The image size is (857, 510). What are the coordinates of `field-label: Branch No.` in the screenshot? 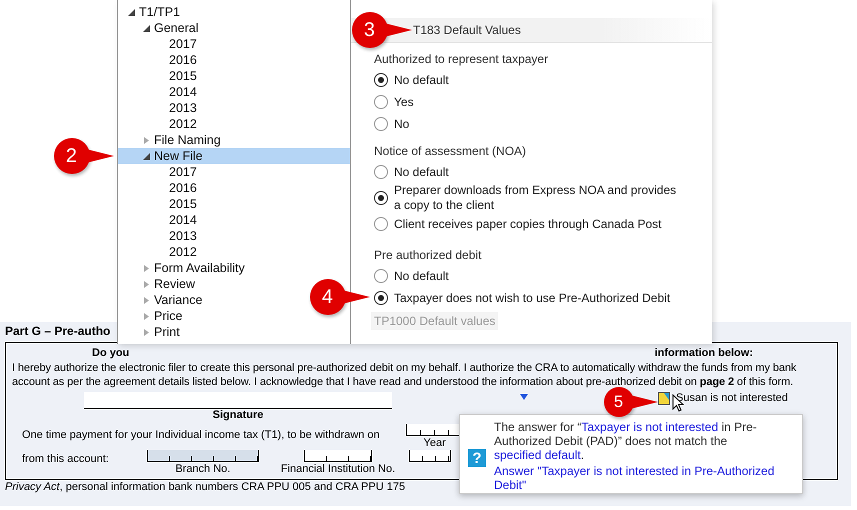 It's located at (202, 469).